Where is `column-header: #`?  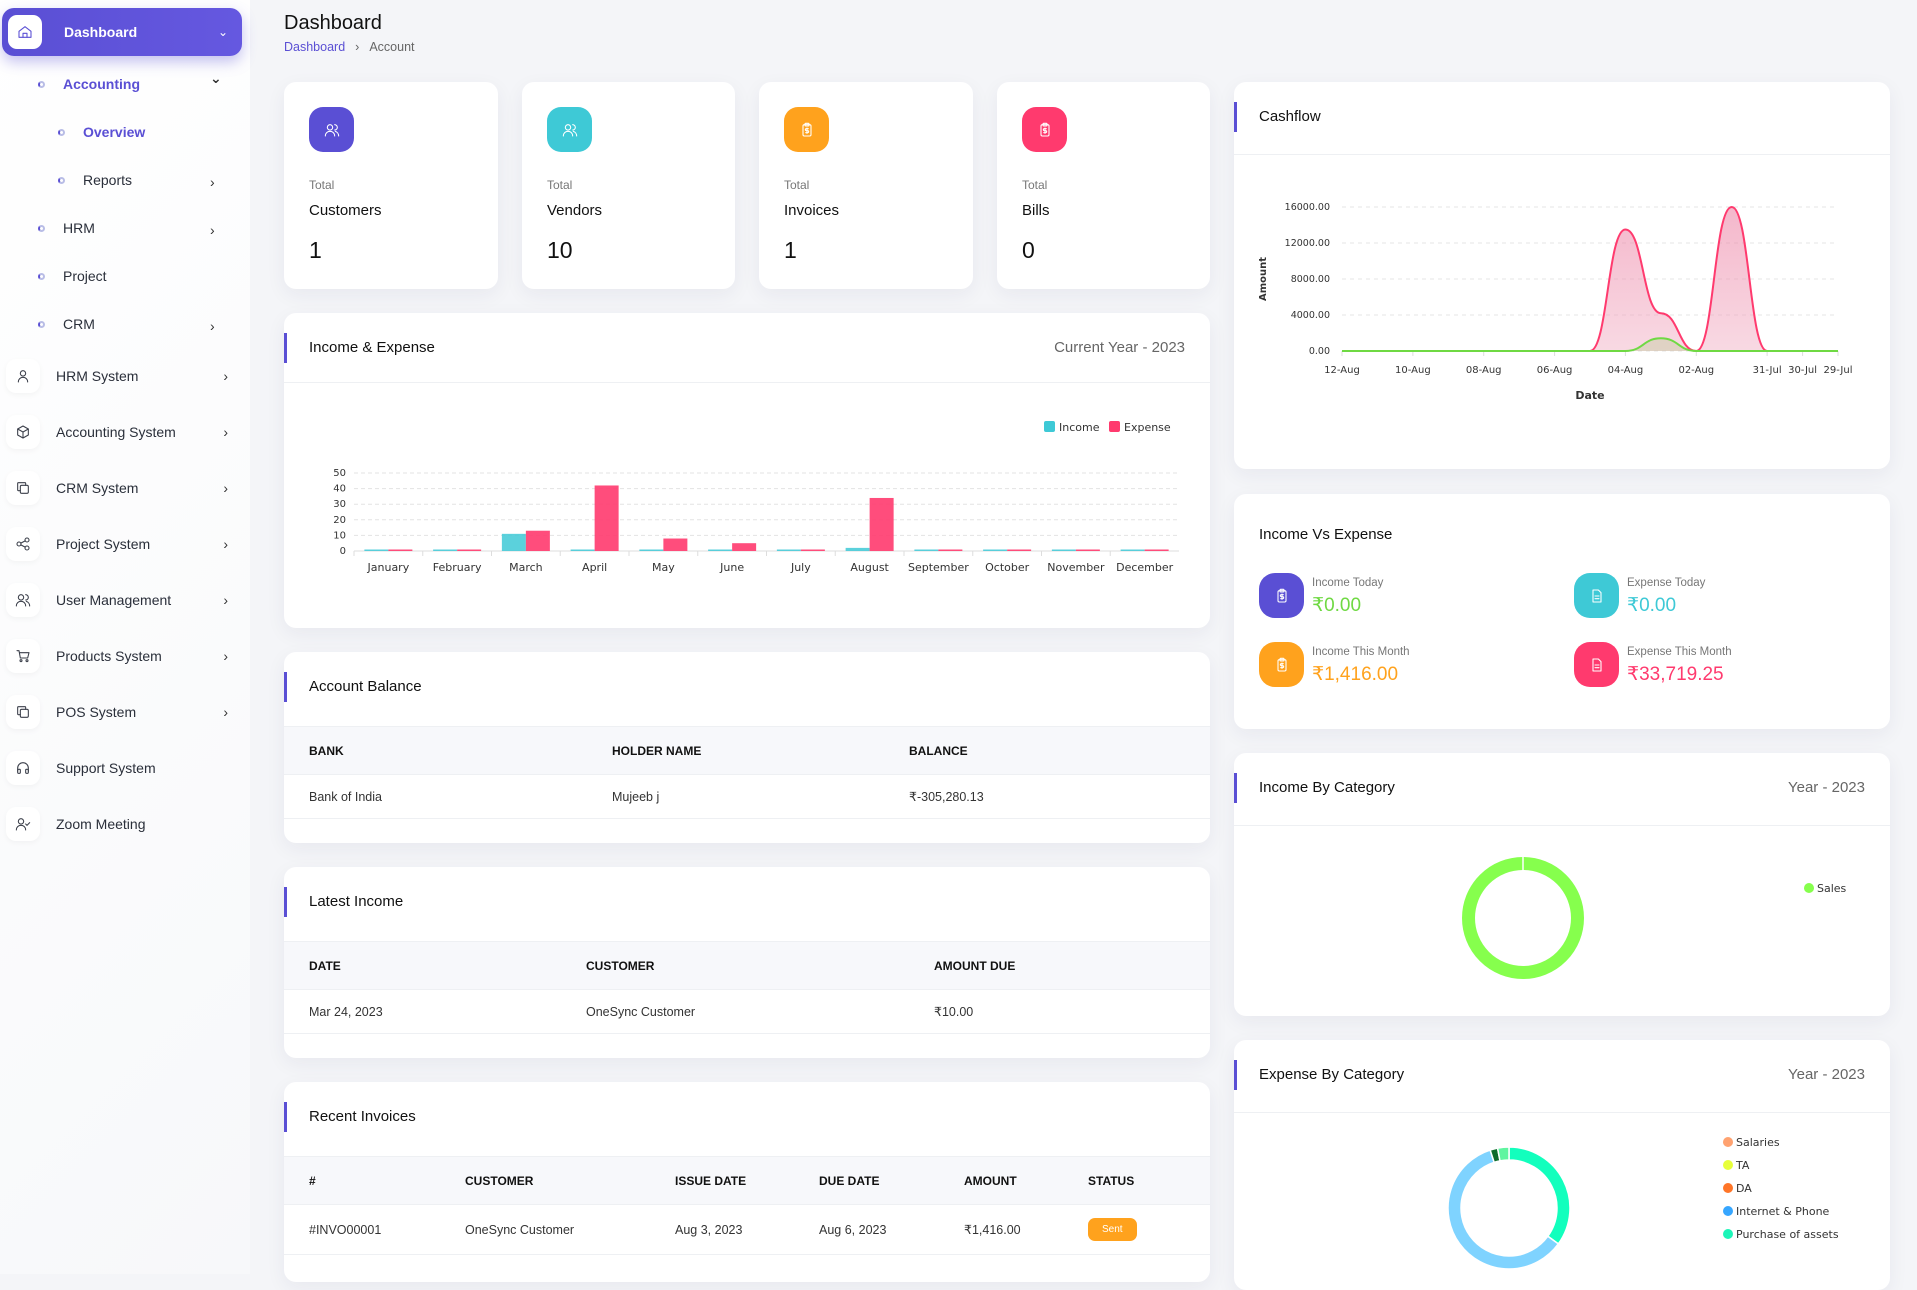 column-header: # is located at coordinates (362, 1180).